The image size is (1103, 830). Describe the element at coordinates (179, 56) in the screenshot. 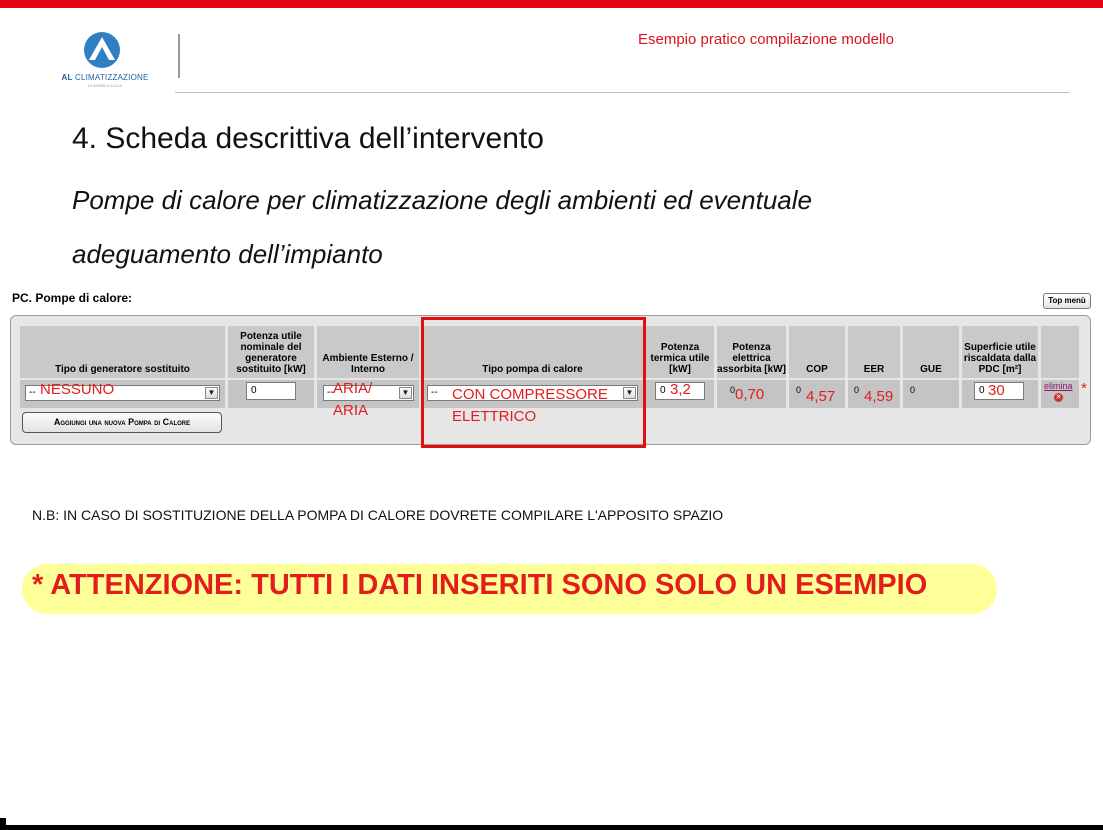

I see `logo-divider` at that location.